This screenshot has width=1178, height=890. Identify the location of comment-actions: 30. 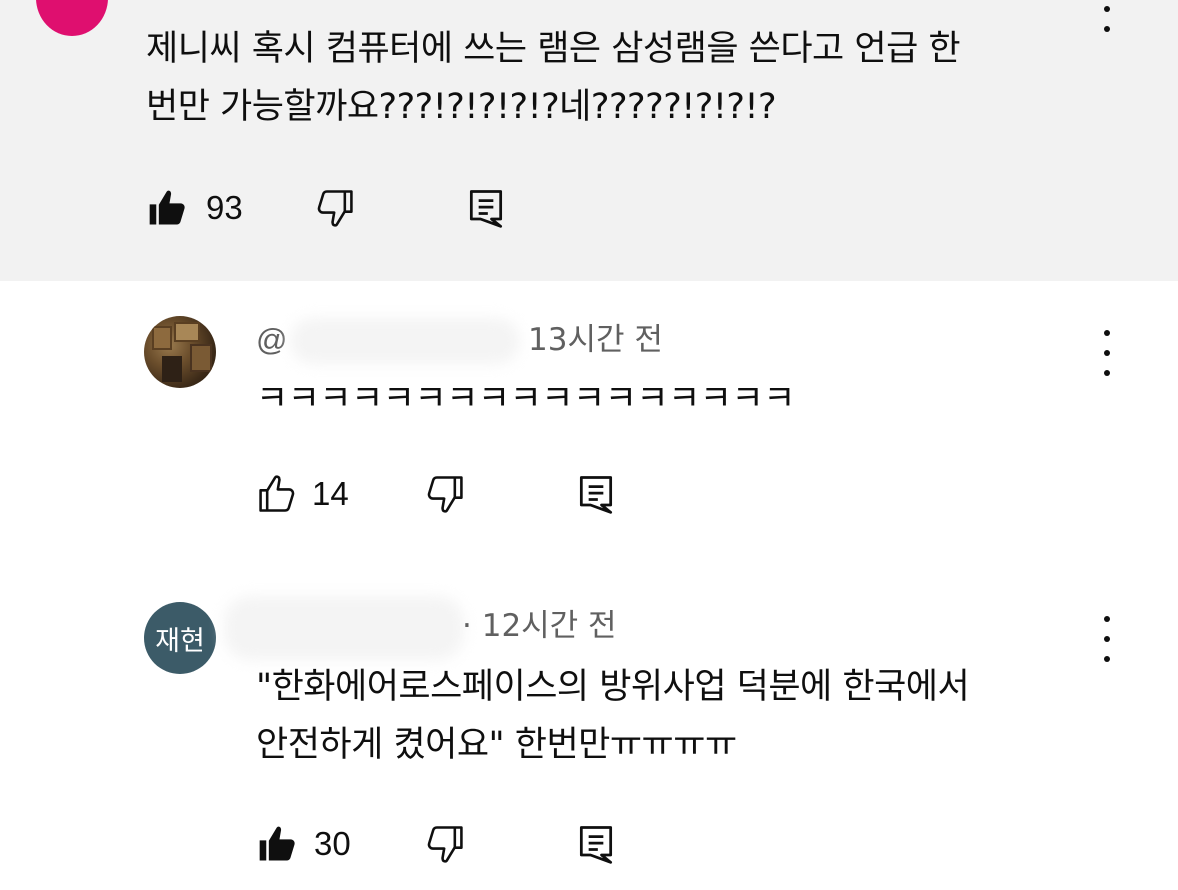
(446, 847).